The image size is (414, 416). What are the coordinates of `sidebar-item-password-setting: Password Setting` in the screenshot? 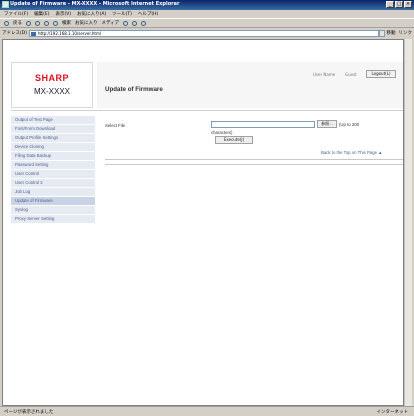 It's located at (53, 165).